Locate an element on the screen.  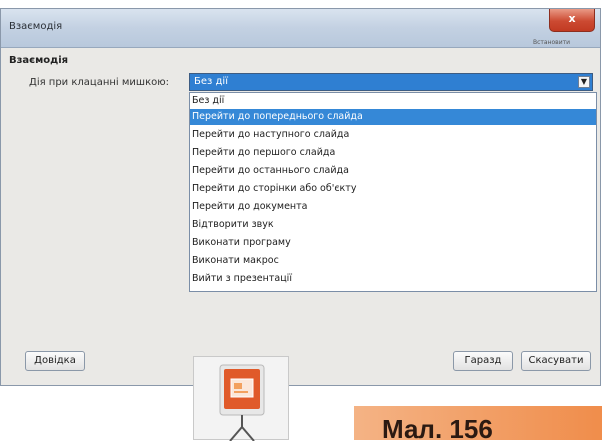
close-button: x is located at coordinates (572, 20).